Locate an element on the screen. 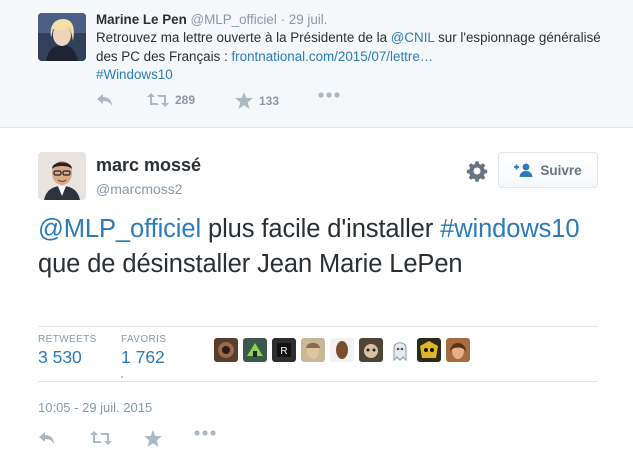 Image resolution: width=633 pixels, height=467 pixels. text-segment: que de désinstaller Jean Marie LePen is located at coordinates (250, 264).